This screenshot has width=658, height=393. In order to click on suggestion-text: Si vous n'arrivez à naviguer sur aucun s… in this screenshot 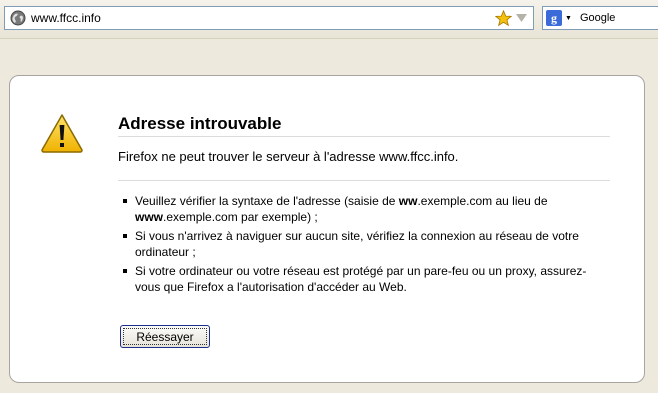, I will do `click(357, 244)`.